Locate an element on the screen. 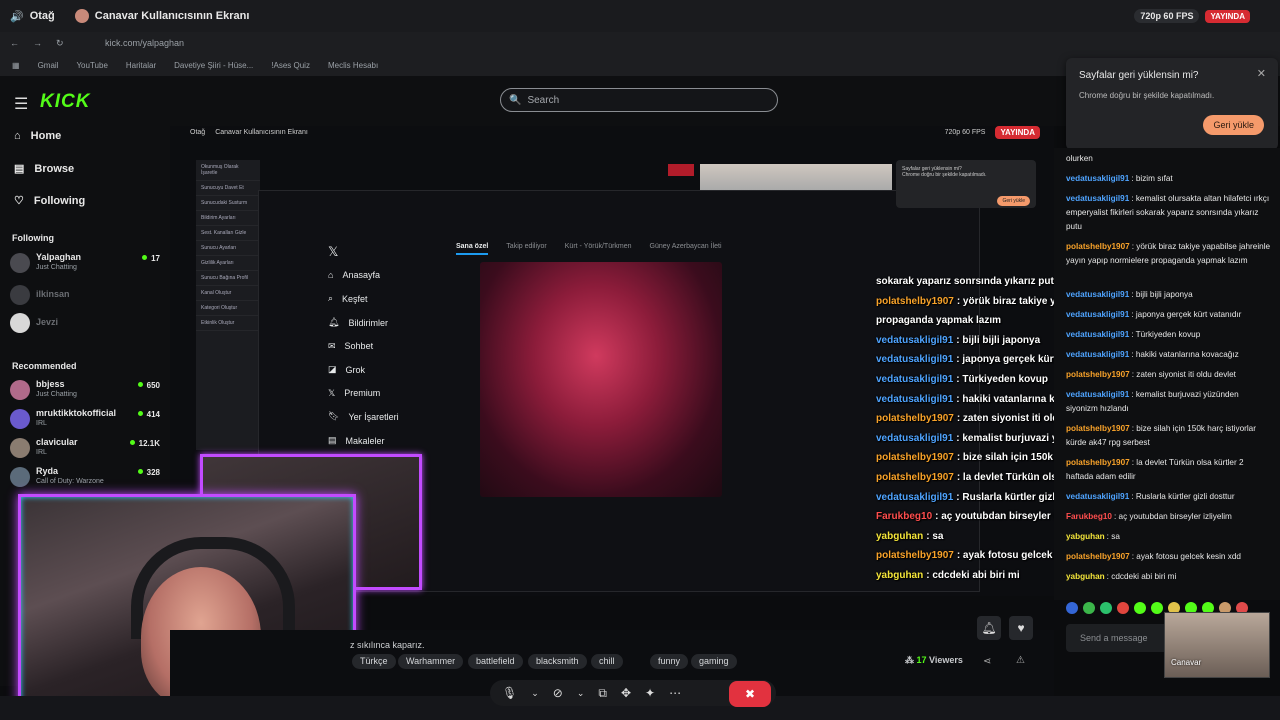 This screenshot has width=1280, height=720. menu-item: Kanal Oluştur is located at coordinates (228, 293).